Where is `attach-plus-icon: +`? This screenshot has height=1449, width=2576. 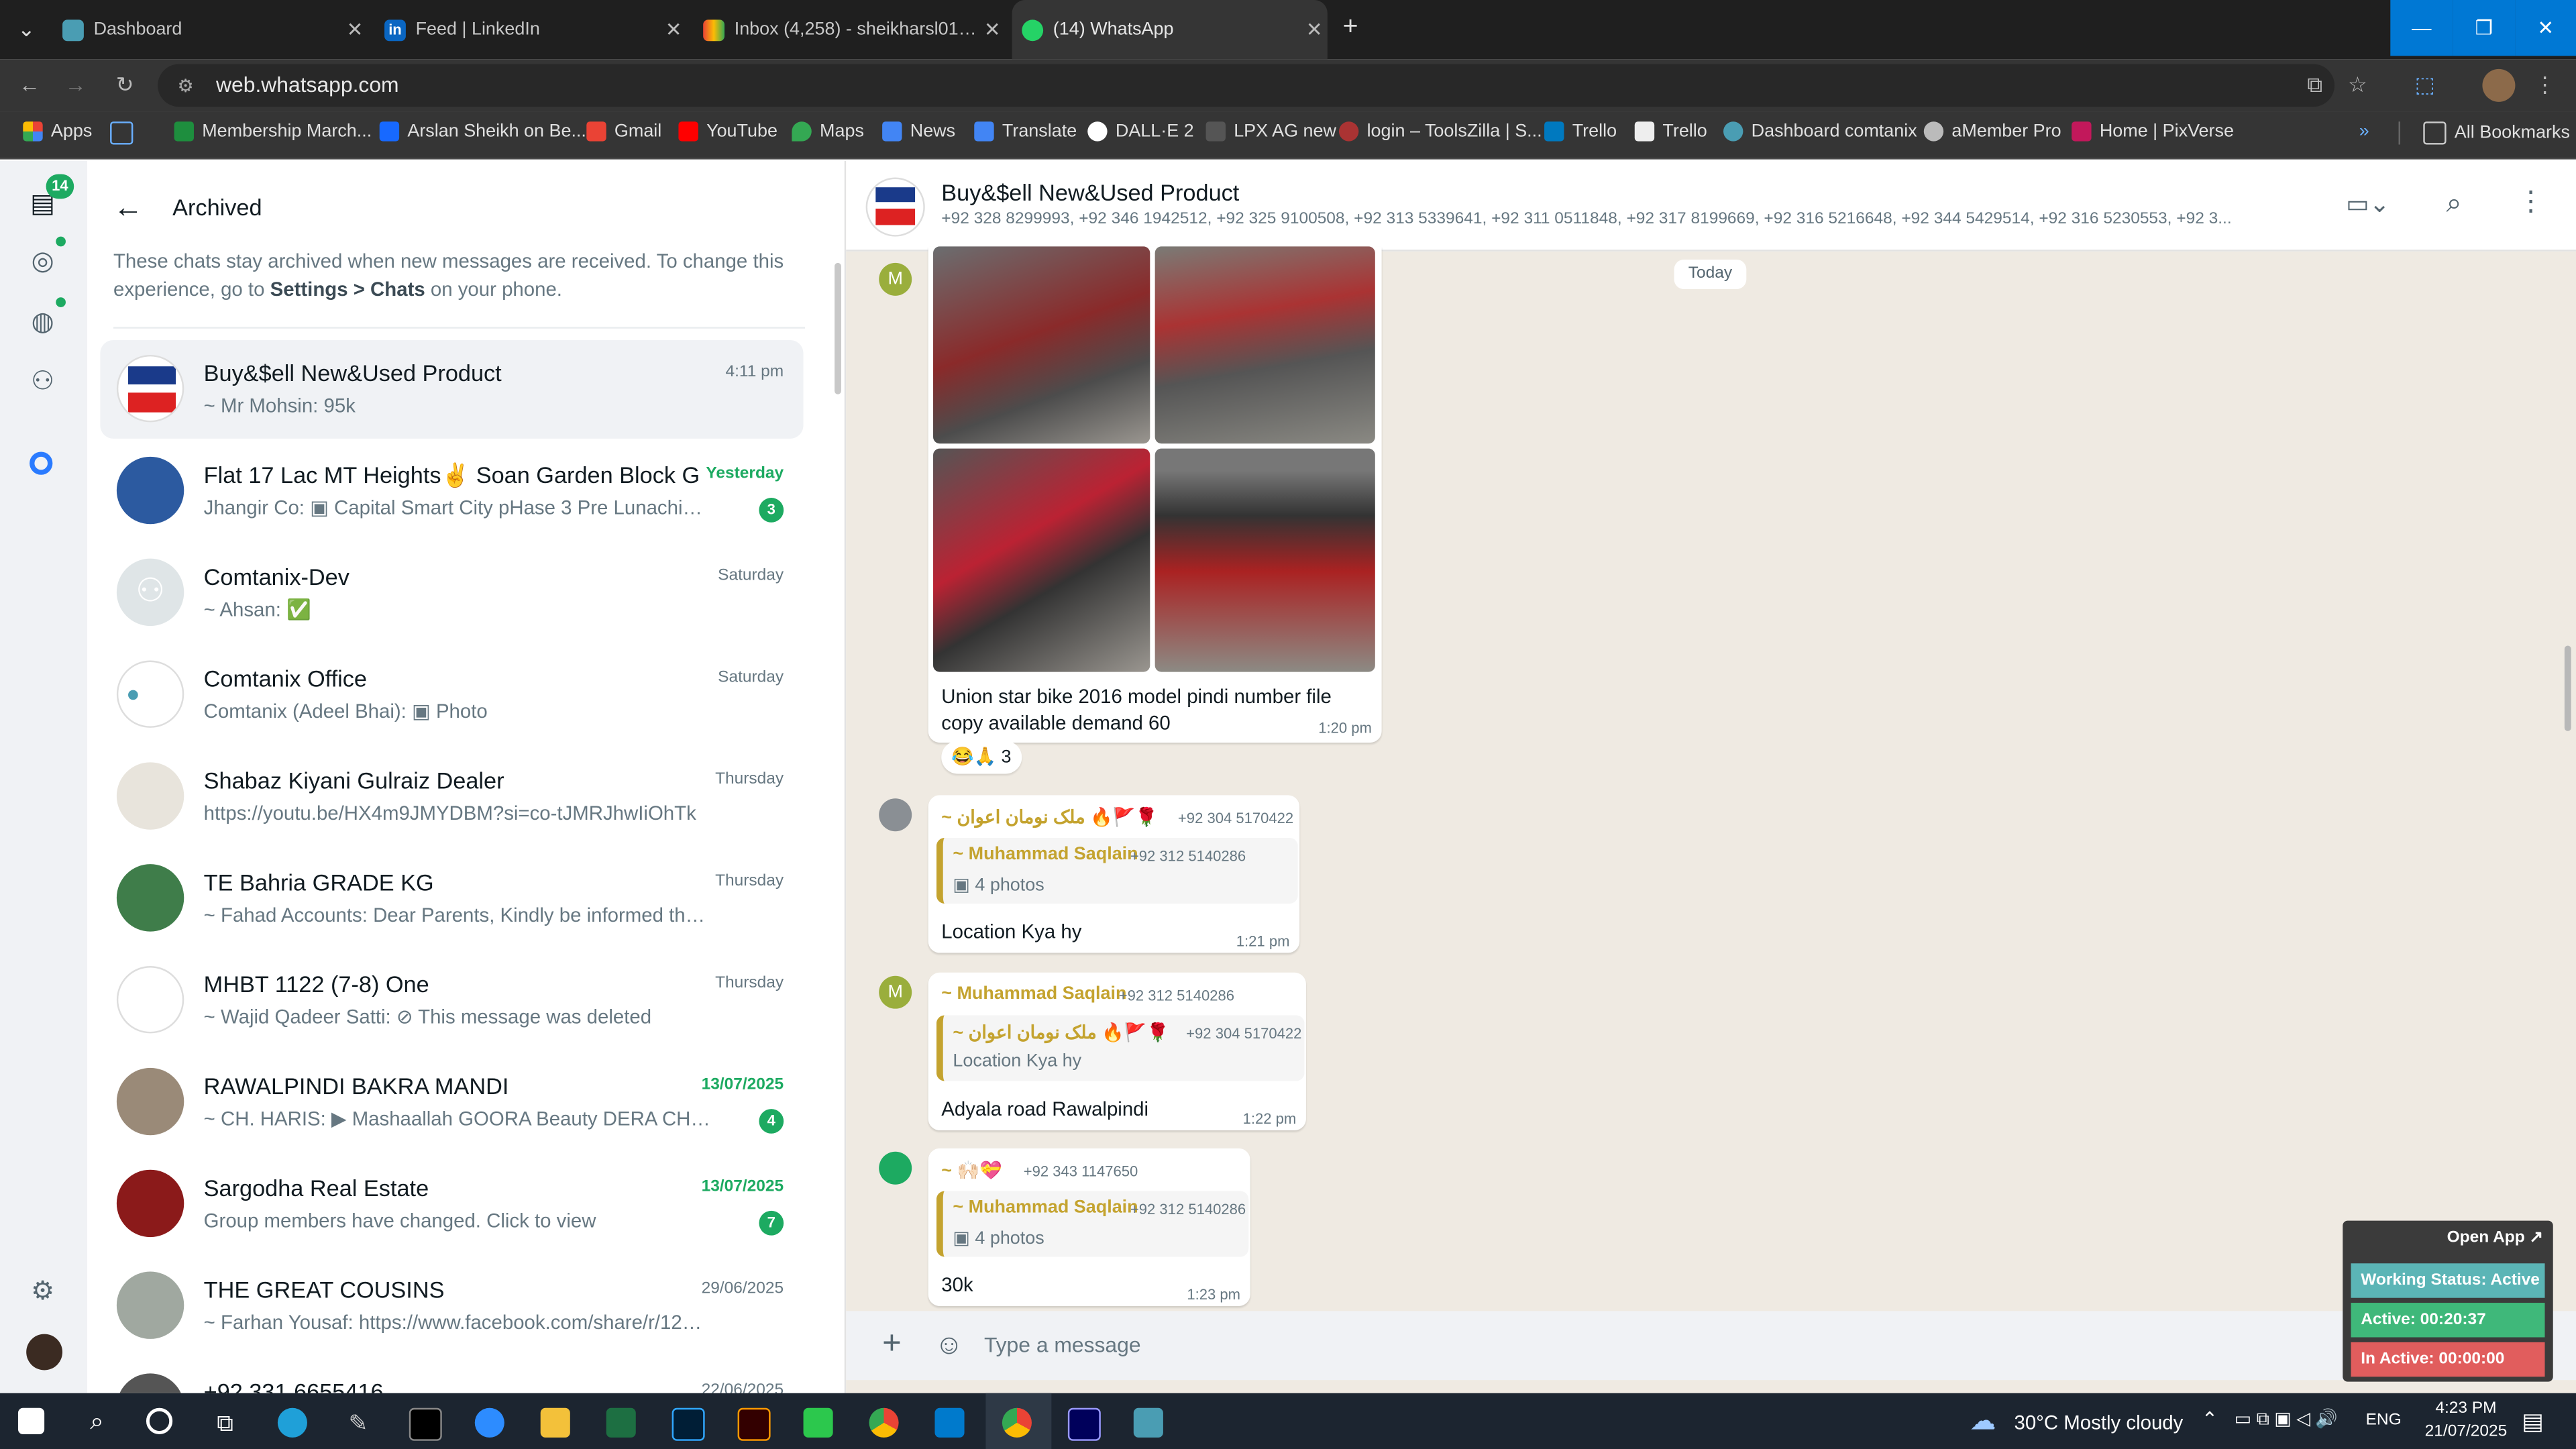 attach-plus-icon: + is located at coordinates (892, 1344).